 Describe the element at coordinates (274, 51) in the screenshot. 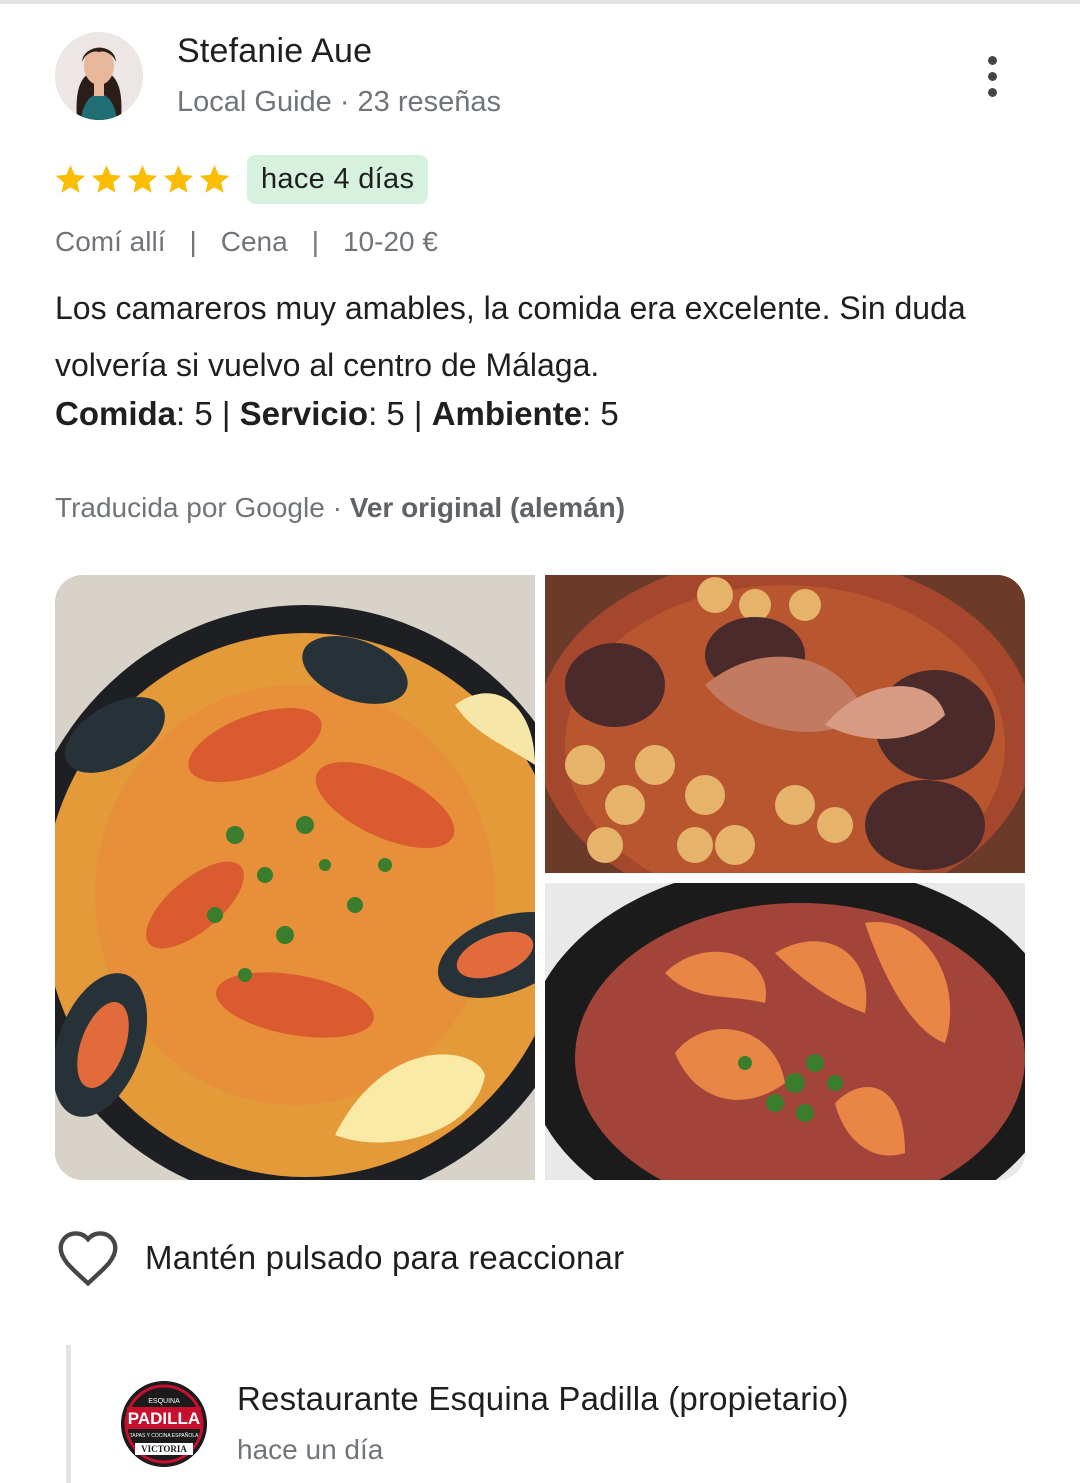

I see `reviewer-name: Stefanie Aue` at that location.